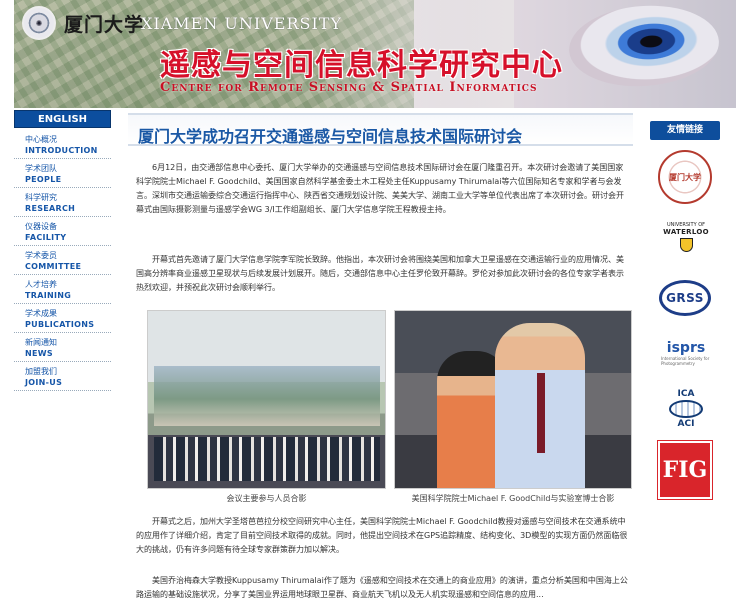 The image size is (750, 609). What do you see at coordinates (686, 348) in the screenshot?
I see `isprs-logo-text: isprs` at bounding box center [686, 348].